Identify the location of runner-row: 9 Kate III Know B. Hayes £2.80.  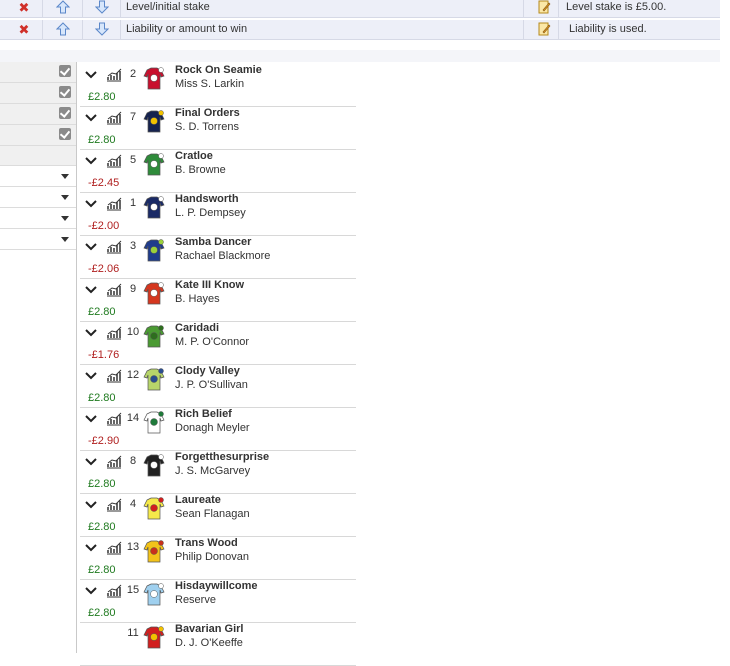
(218, 300).